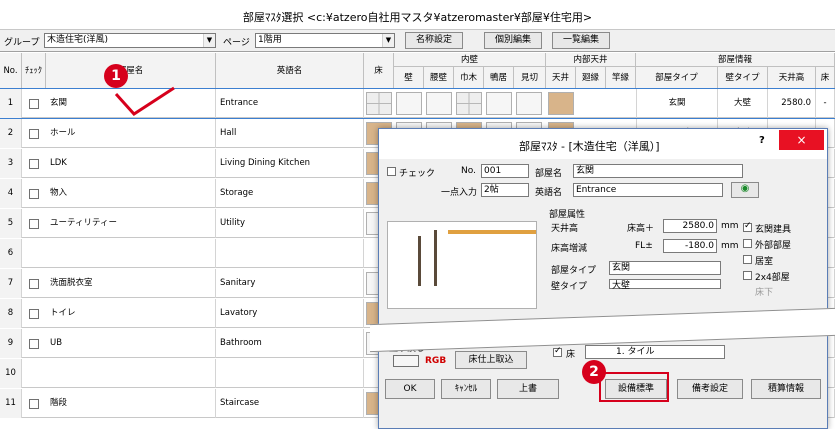  What do you see at coordinates (745, 190) in the screenshot?
I see `eye-icon: ◉` at bounding box center [745, 190].